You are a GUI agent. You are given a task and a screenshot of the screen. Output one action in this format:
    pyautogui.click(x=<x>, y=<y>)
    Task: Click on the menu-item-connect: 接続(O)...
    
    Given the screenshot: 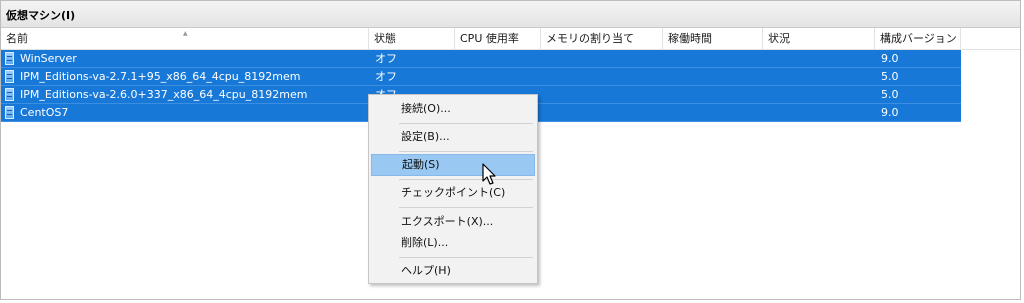 What is the action you would take?
    pyautogui.click(x=453, y=109)
    